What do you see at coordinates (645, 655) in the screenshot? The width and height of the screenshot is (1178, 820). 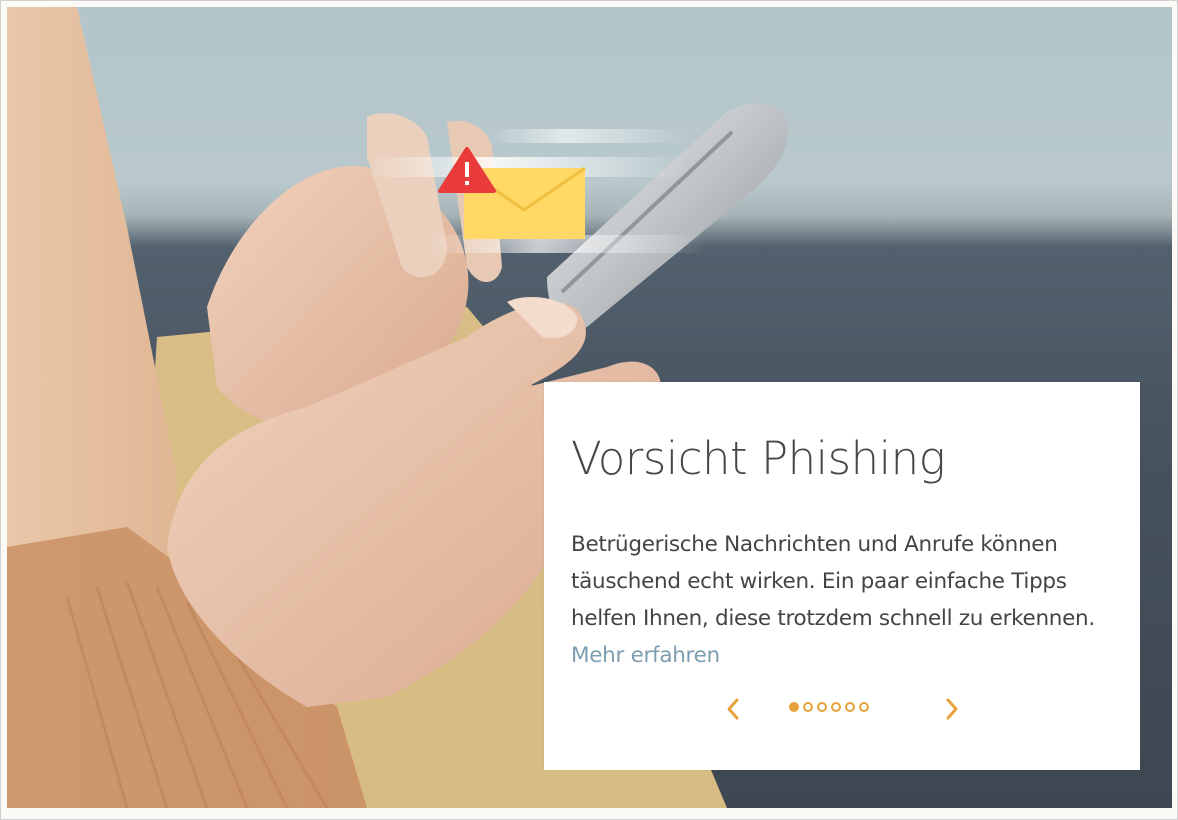 I see `more-link: Mehr erfahren` at bounding box center [645, 655].